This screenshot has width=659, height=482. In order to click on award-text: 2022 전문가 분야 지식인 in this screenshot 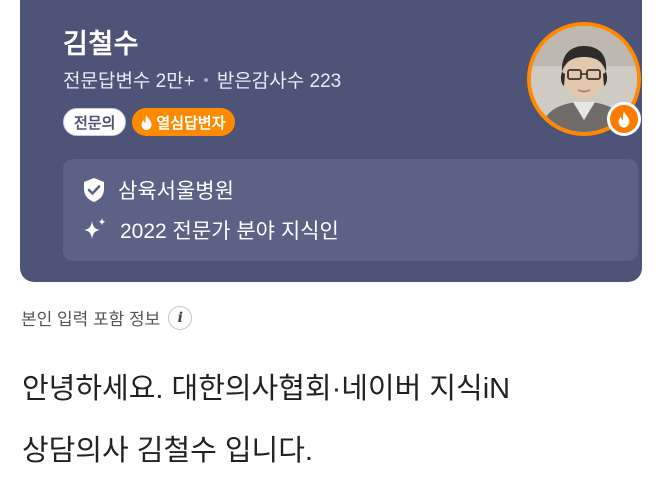, I will do `click(229, 231)`.